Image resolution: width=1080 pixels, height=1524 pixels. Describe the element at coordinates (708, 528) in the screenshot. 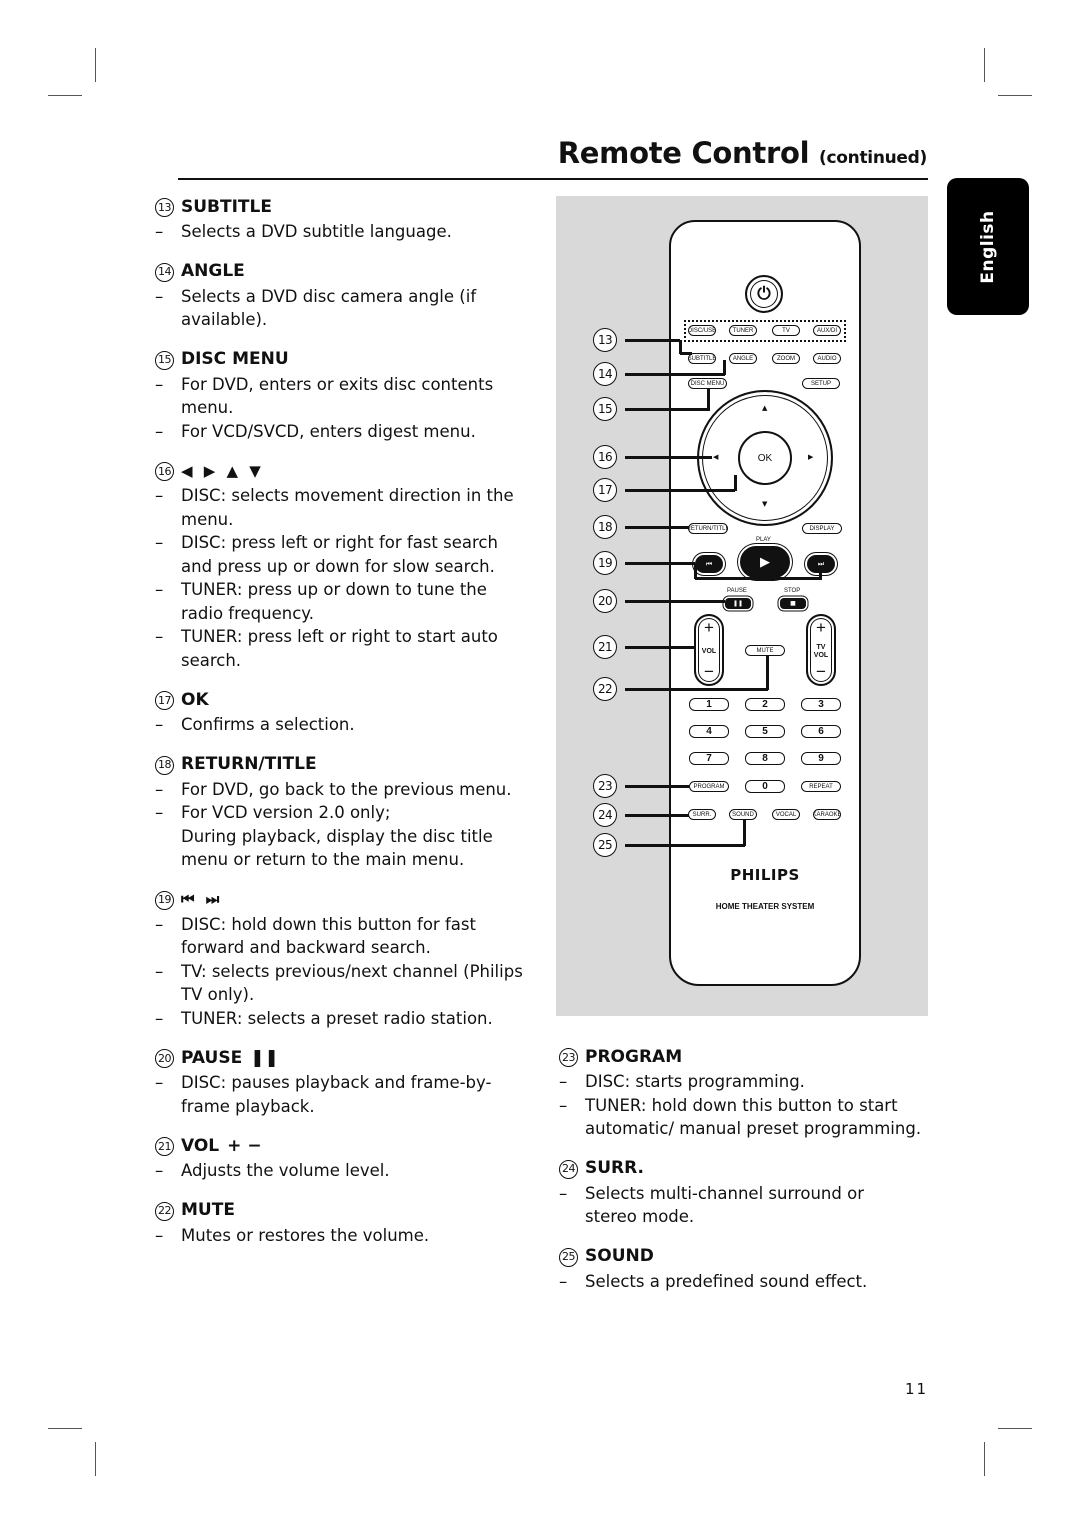

I see `return-title-button: RETURN/TITLE` at that location.